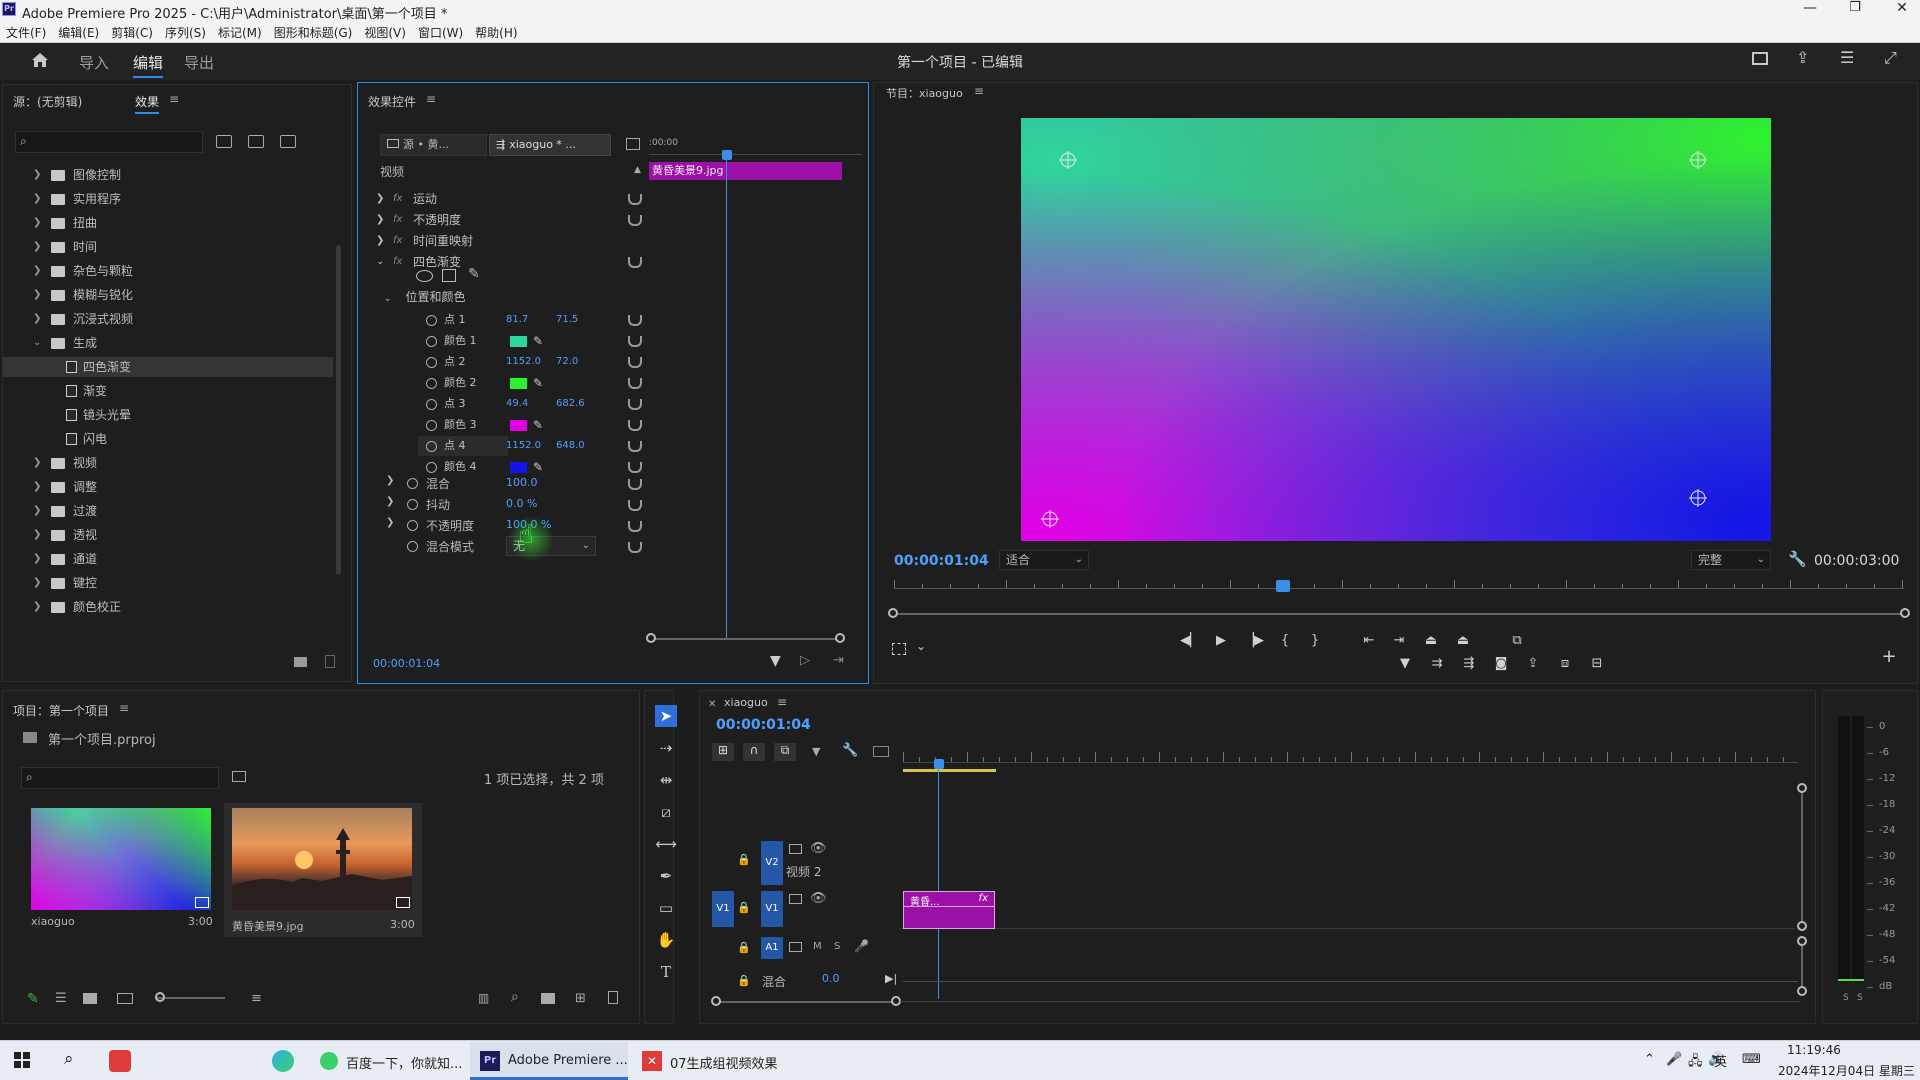 This screenshot has height=1080, width=1920. What do you see at coordinates (168, 463) in the screenshot?
I see `tree-item: ❯ 视频` at bounding box center [168, 463].